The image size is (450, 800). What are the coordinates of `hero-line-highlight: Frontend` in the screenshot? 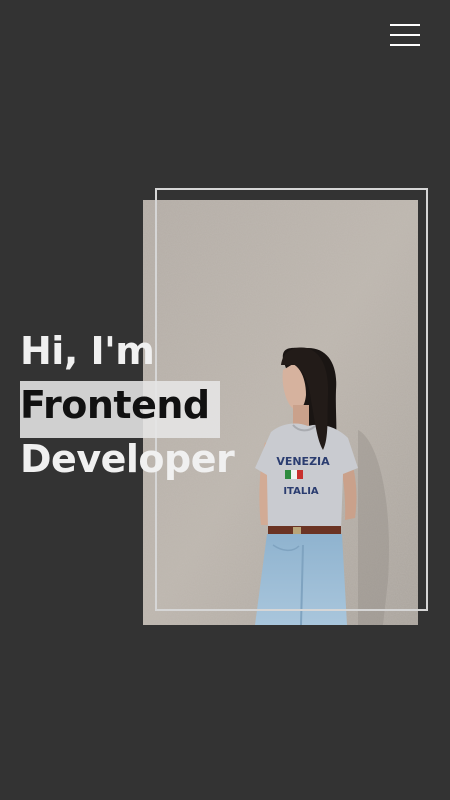 It's located at (120, 408).